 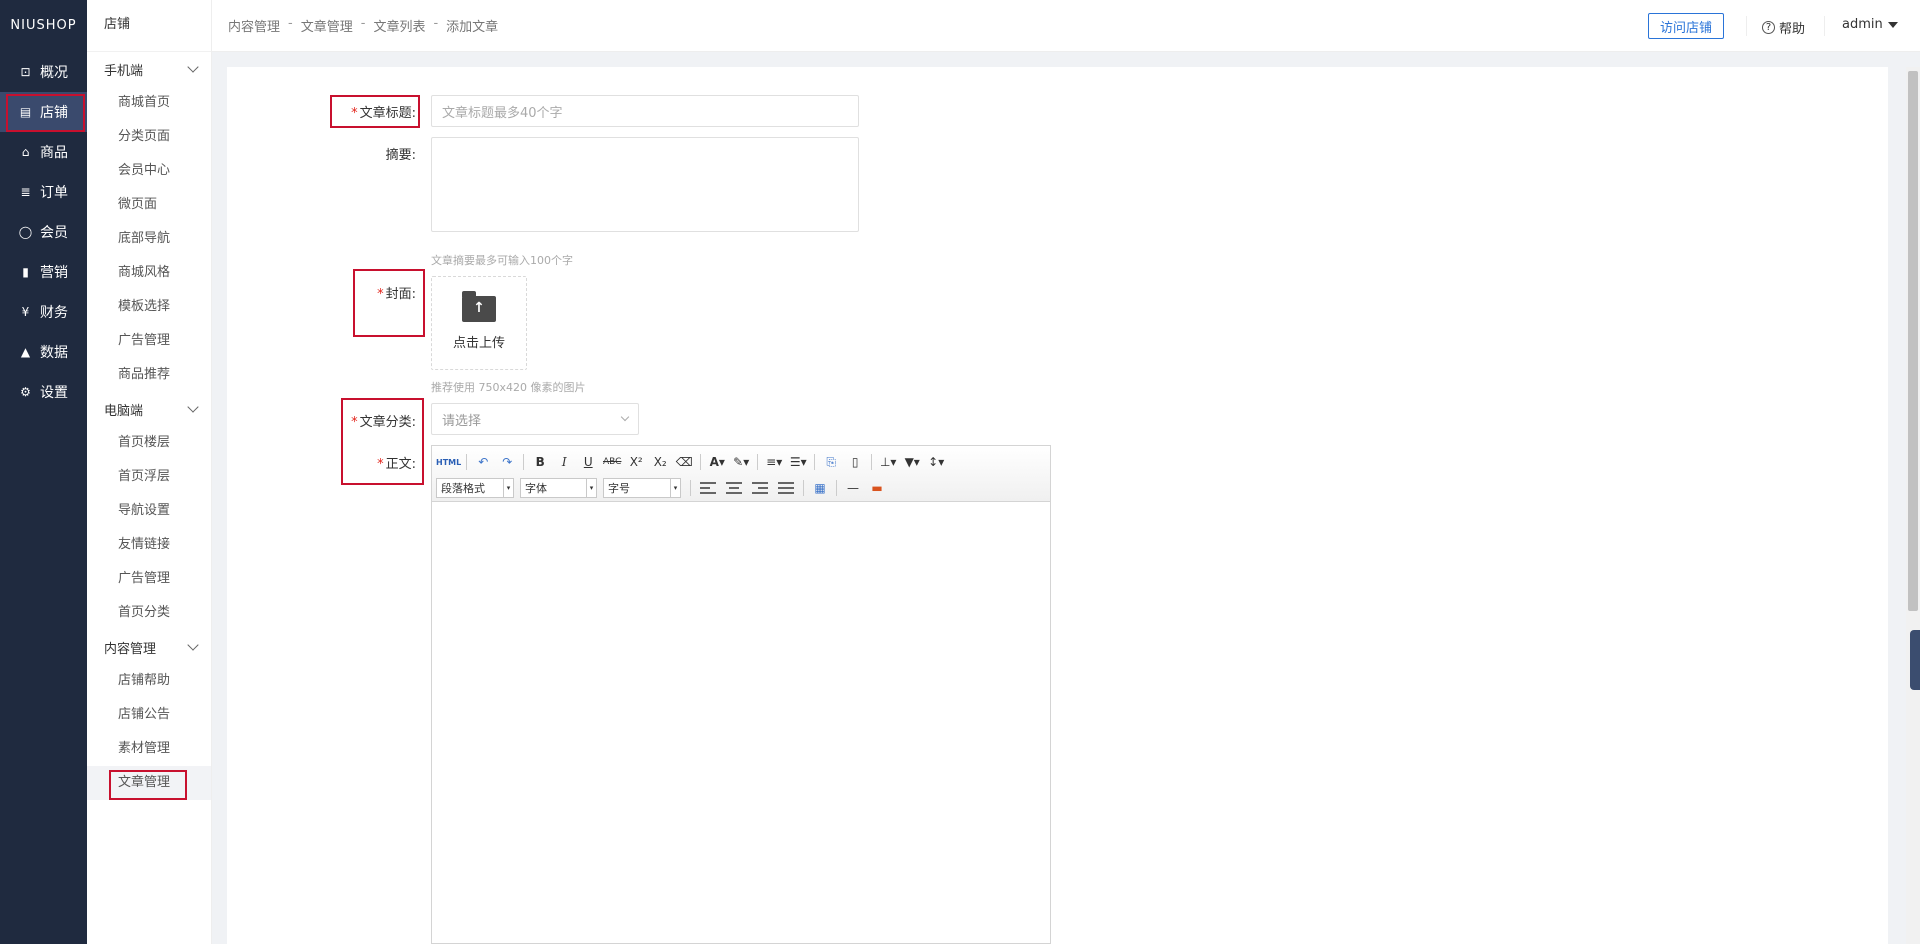 What do you see at coordinates (149, 715) in the screenshot?
I see `subnav-item: 店铺公告` at bounding box center [149, 715].